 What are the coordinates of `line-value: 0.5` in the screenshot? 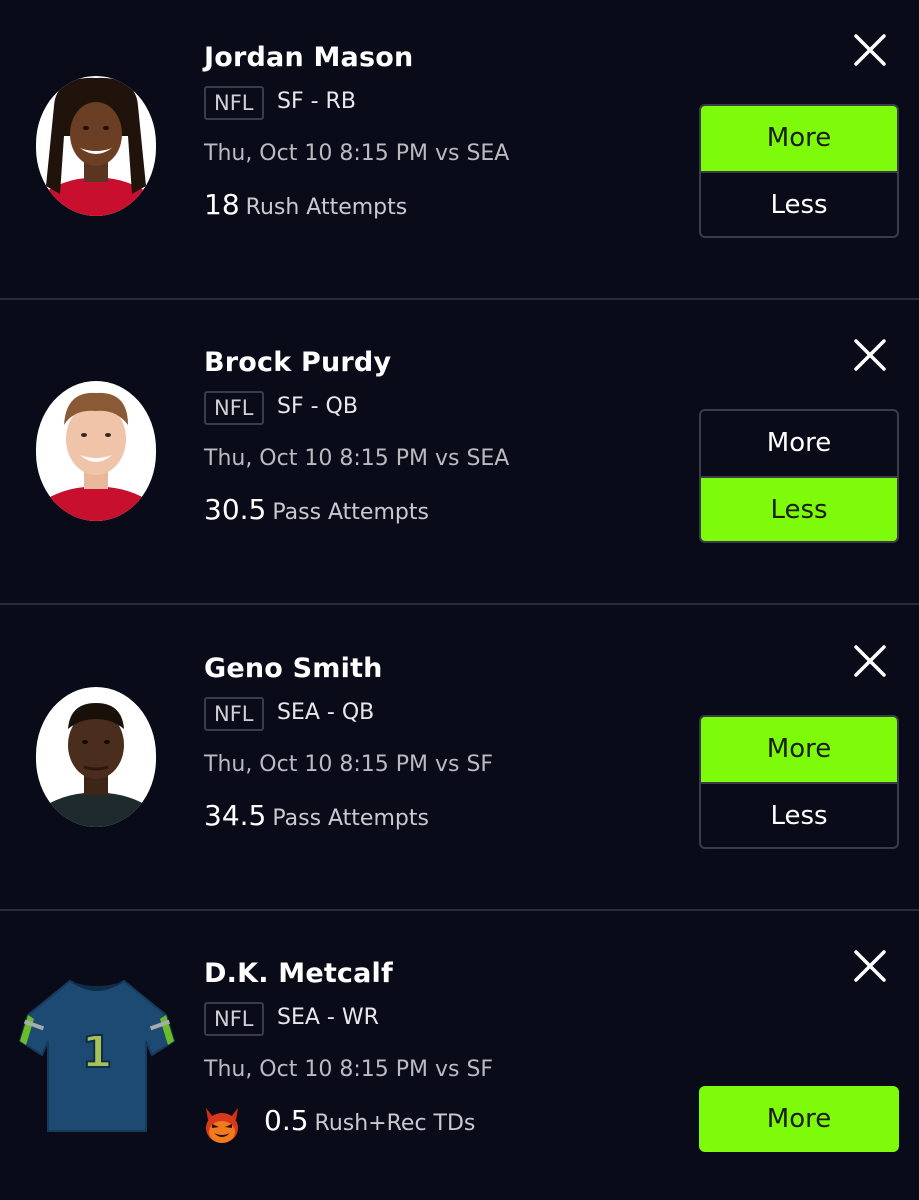 It's located at (286, 1120).